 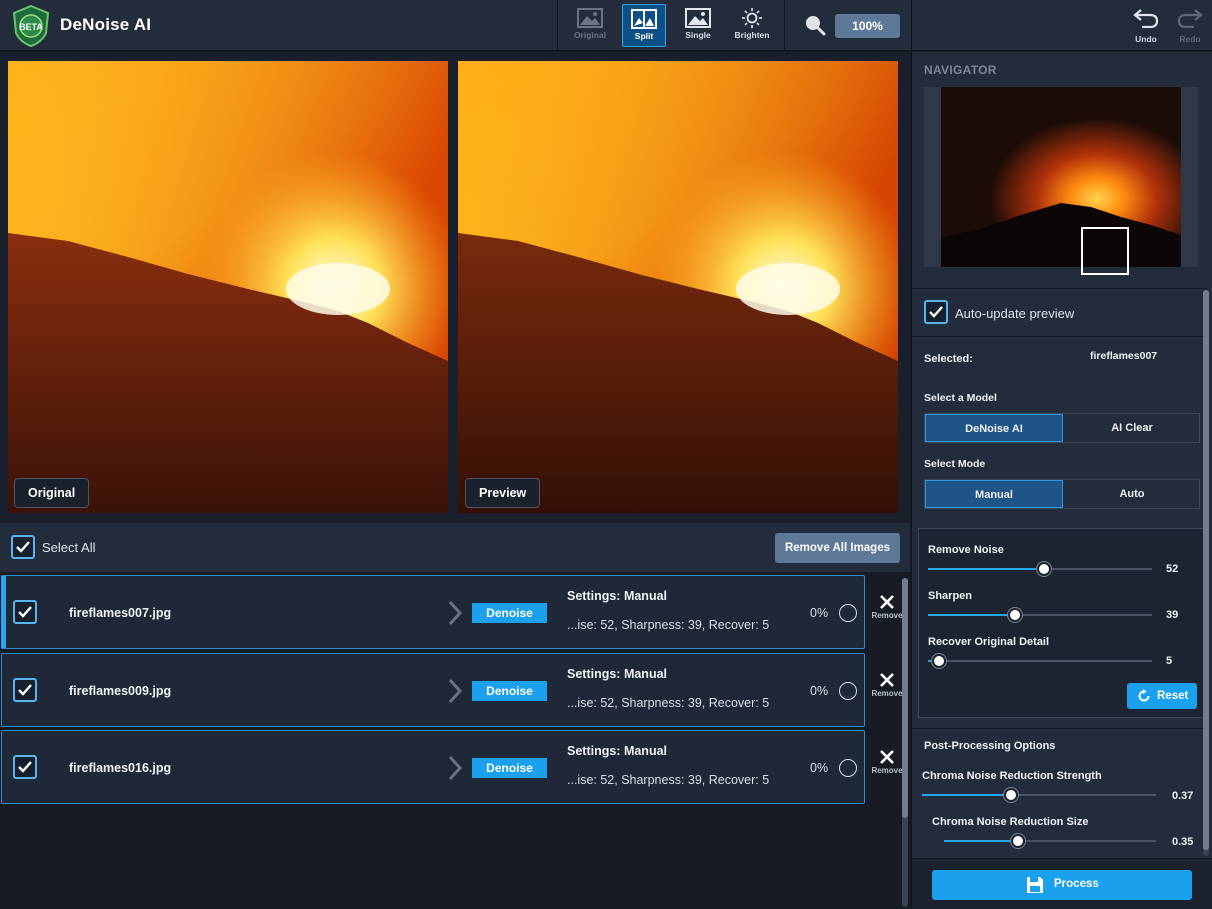 What do you see at coordinates (1190, 39) in the screenshot?
I see `redo-label: Redo` at bounding box center [1190, 39].